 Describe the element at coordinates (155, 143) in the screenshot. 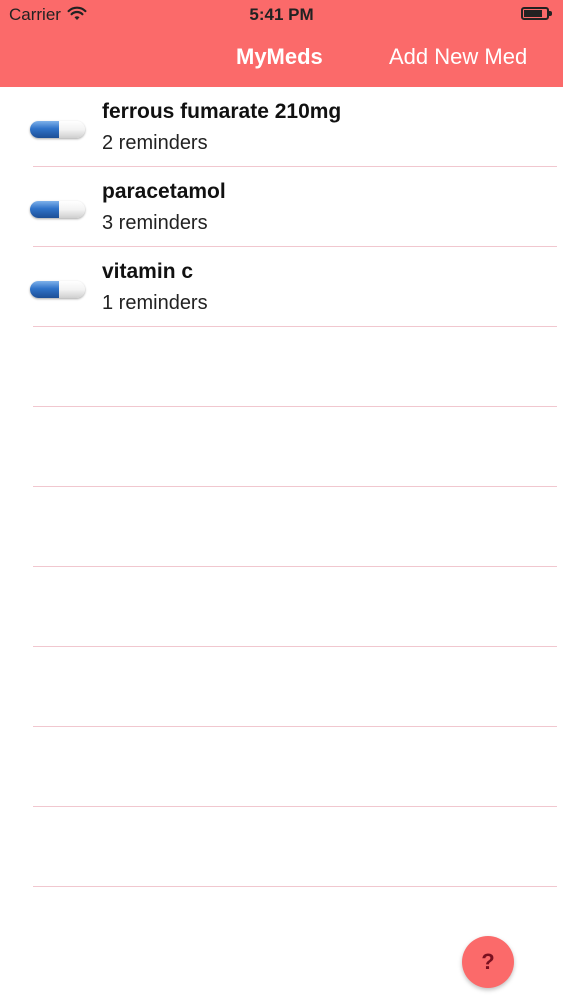

I see `med-reminder-count: 2 reminders` at that location.